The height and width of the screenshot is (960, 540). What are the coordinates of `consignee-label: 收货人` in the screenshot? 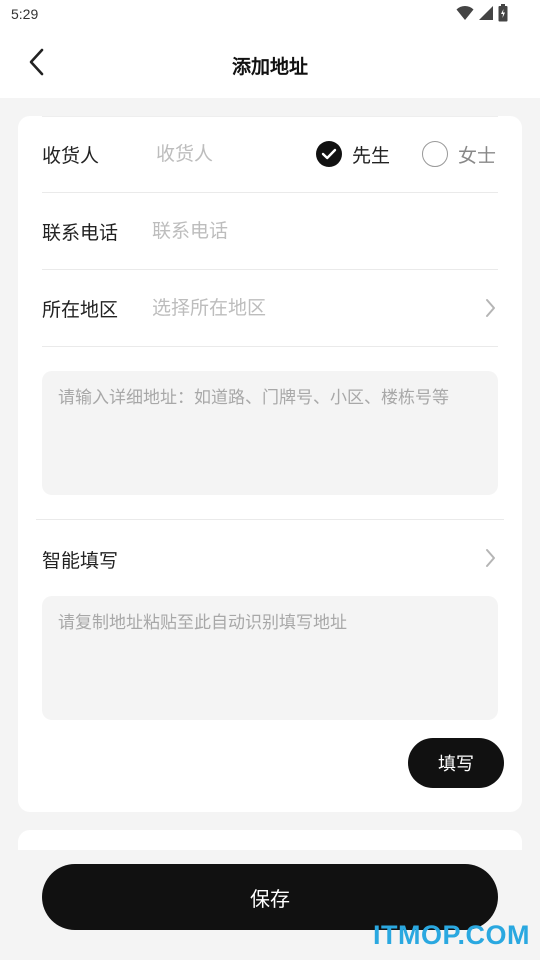 It's located at (71, 156).